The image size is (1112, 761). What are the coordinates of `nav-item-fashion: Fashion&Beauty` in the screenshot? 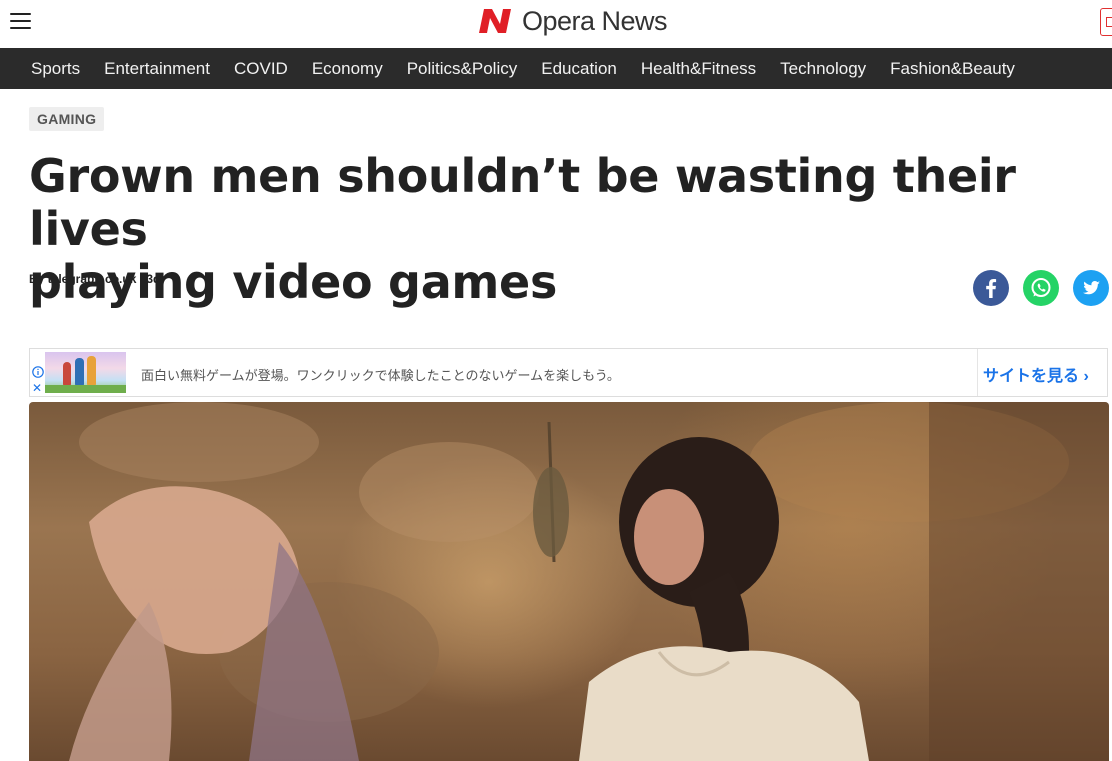 It's located at (952, 69).